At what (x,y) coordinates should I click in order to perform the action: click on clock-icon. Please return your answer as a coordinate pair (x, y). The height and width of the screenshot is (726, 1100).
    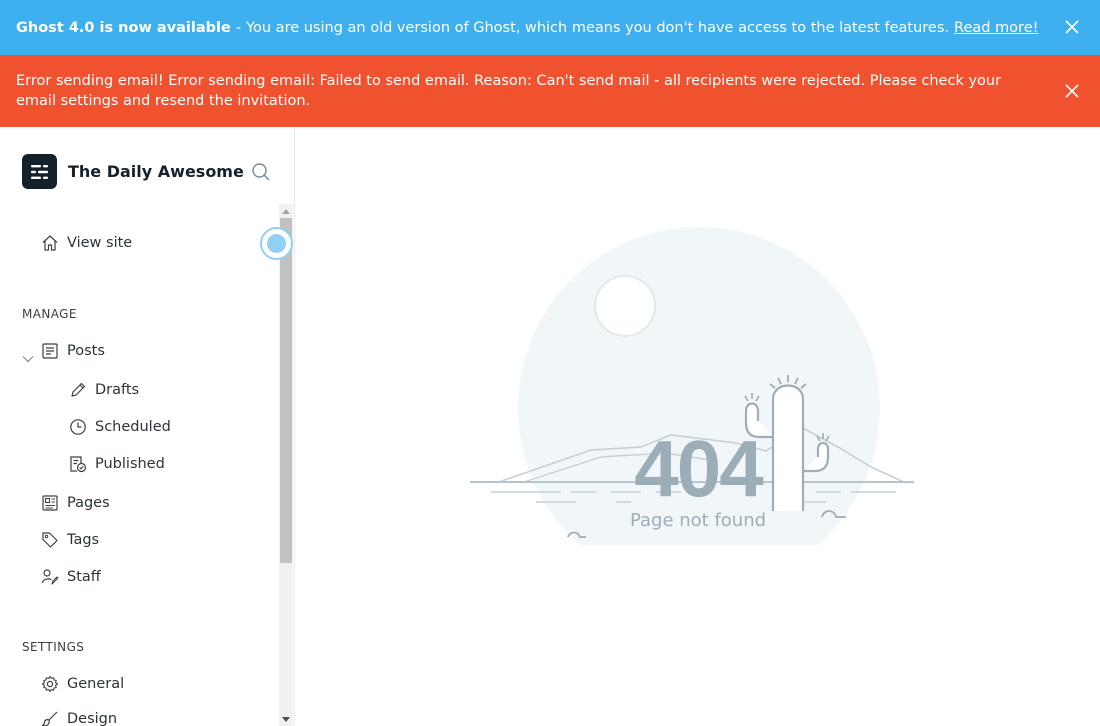
    Looking at the image, I should click on (78, 427).